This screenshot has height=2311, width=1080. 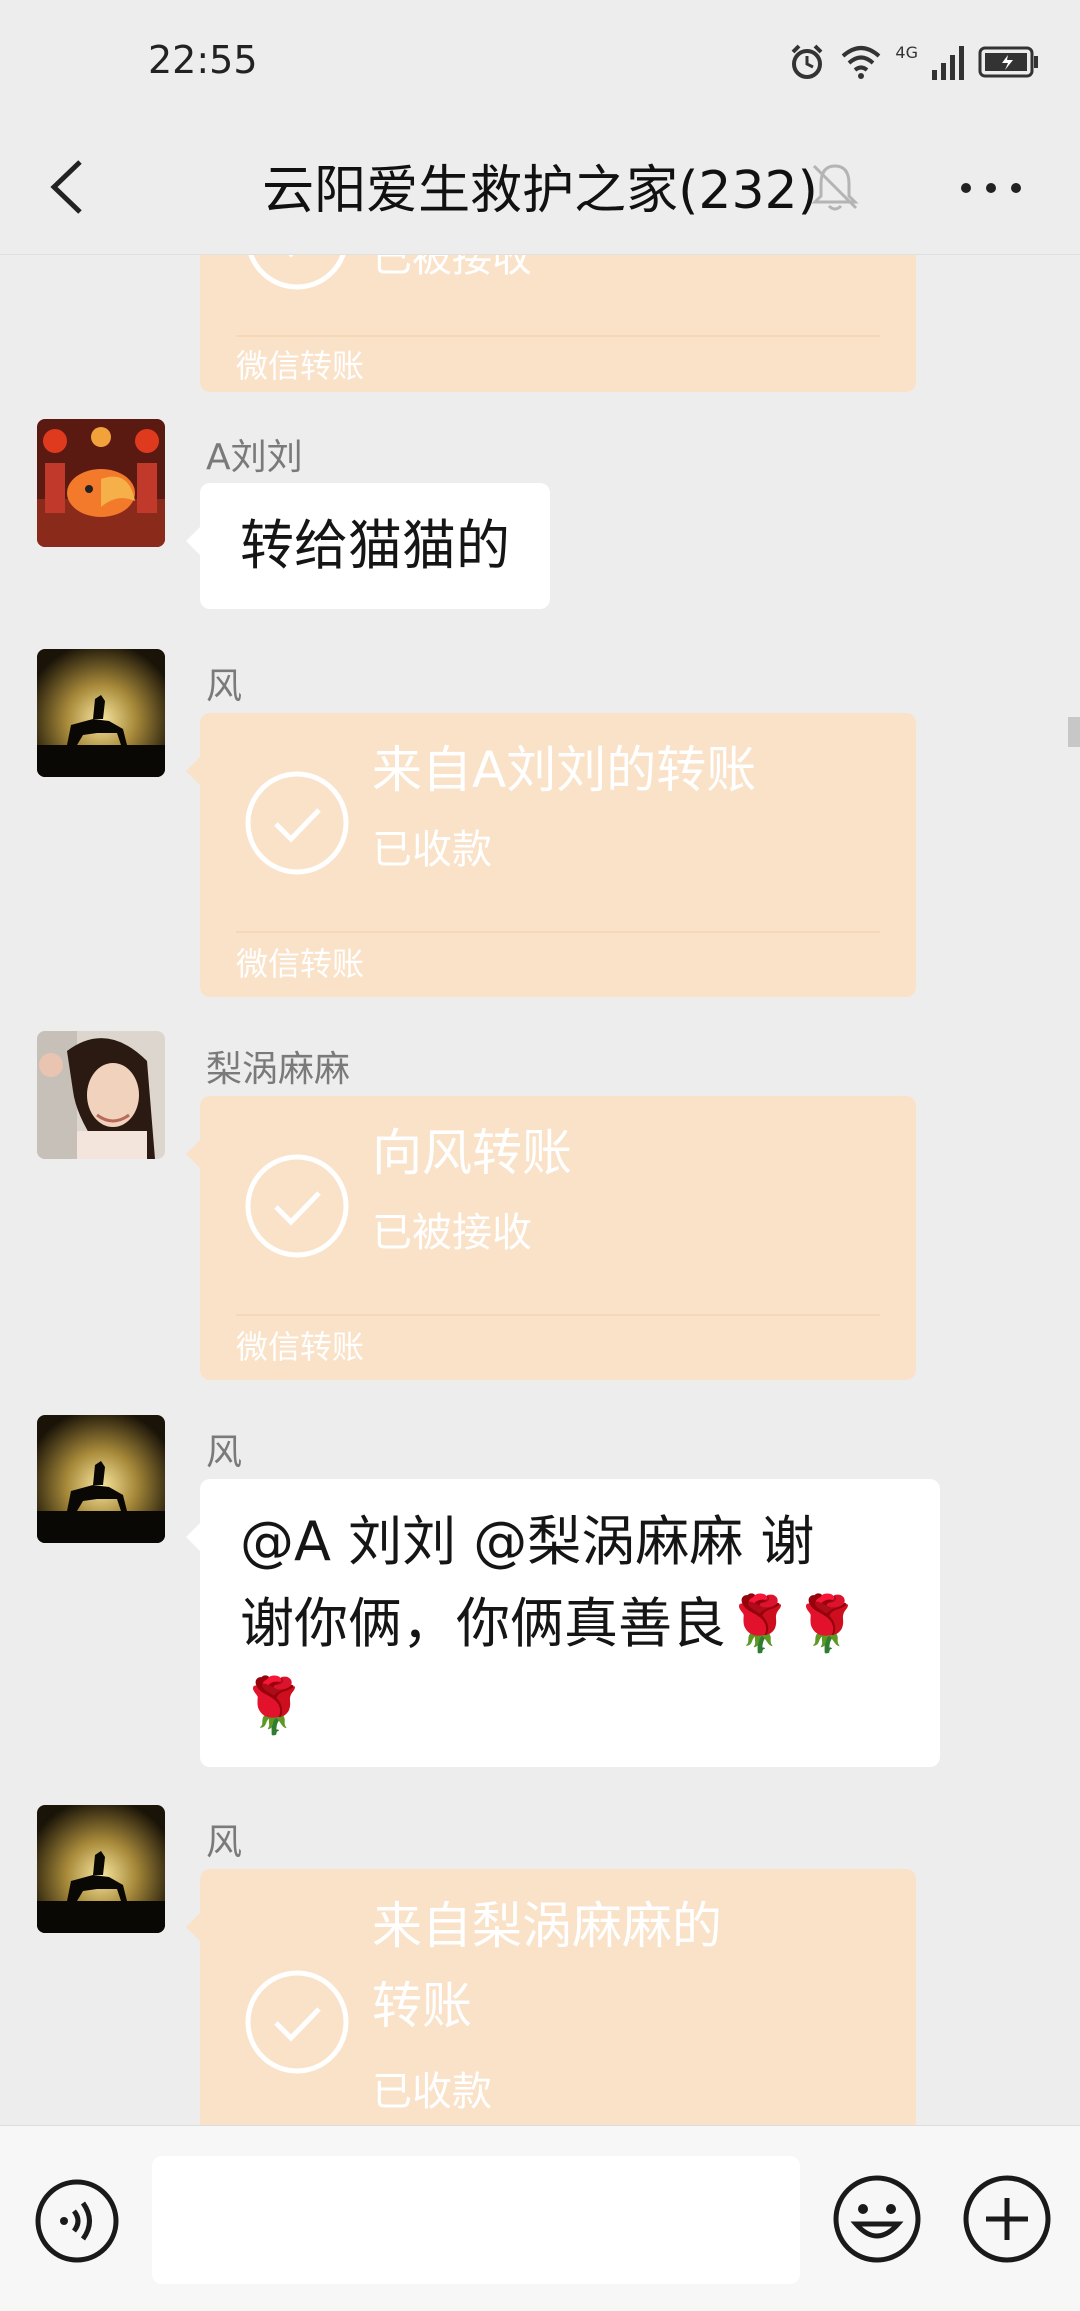 What do you see at coordinates (422, 2006) in the screenshot?
I see `transfer-title: 转账` at bounding box center [422, 2006].